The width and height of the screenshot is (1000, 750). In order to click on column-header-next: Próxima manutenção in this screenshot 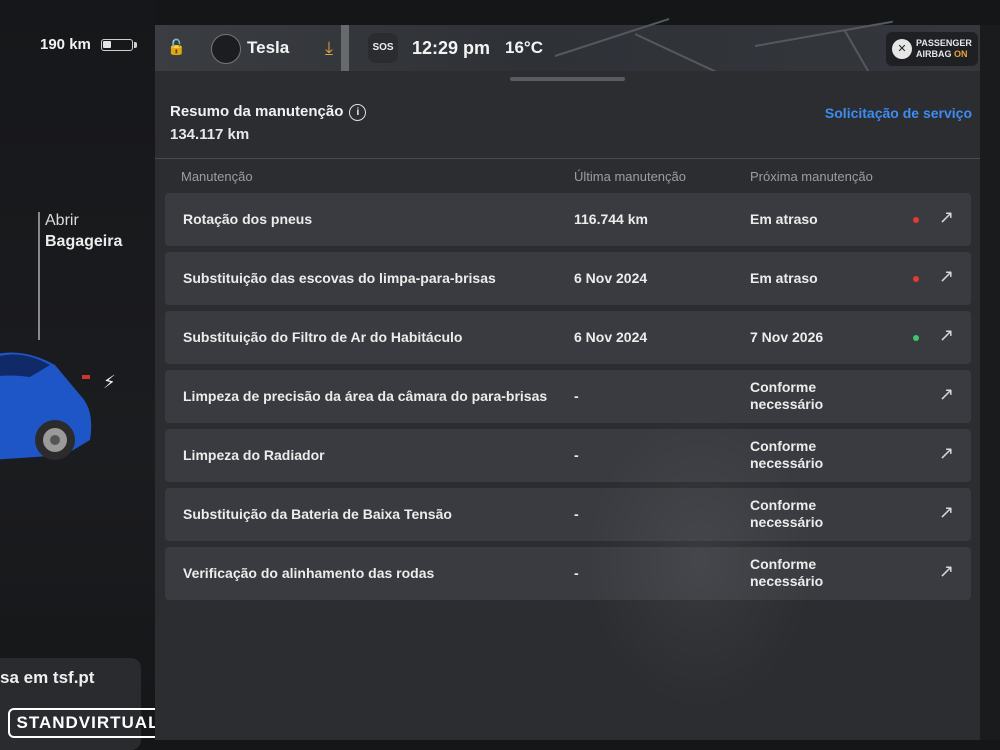, I will do `click(811, 176)`.